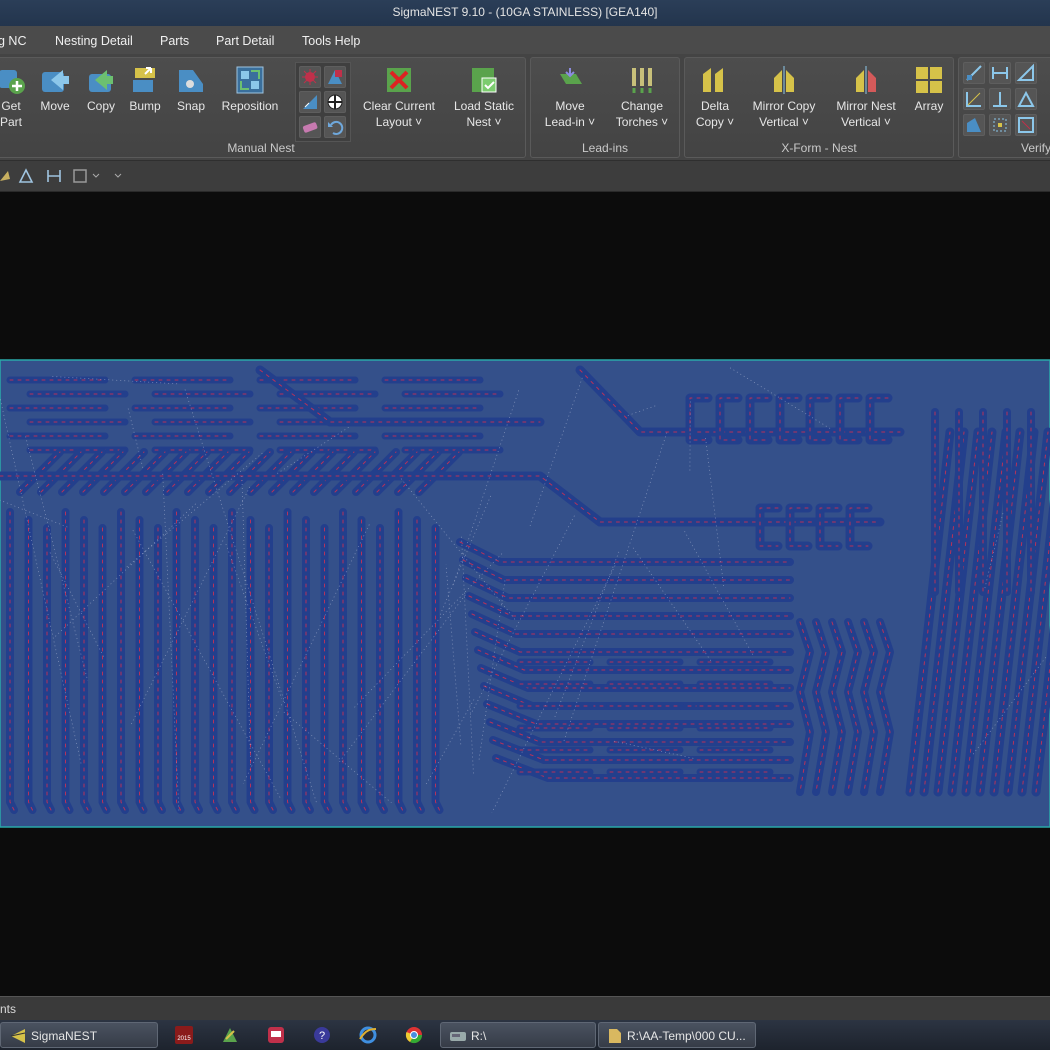 Image resolution: width=1050 pixels, height=1050 pixels. What do you see at coordinates (715, 97) in the screenshot?
I see `delta-copy-button: Delta Copy ˅` at bounding box center [715, 97].